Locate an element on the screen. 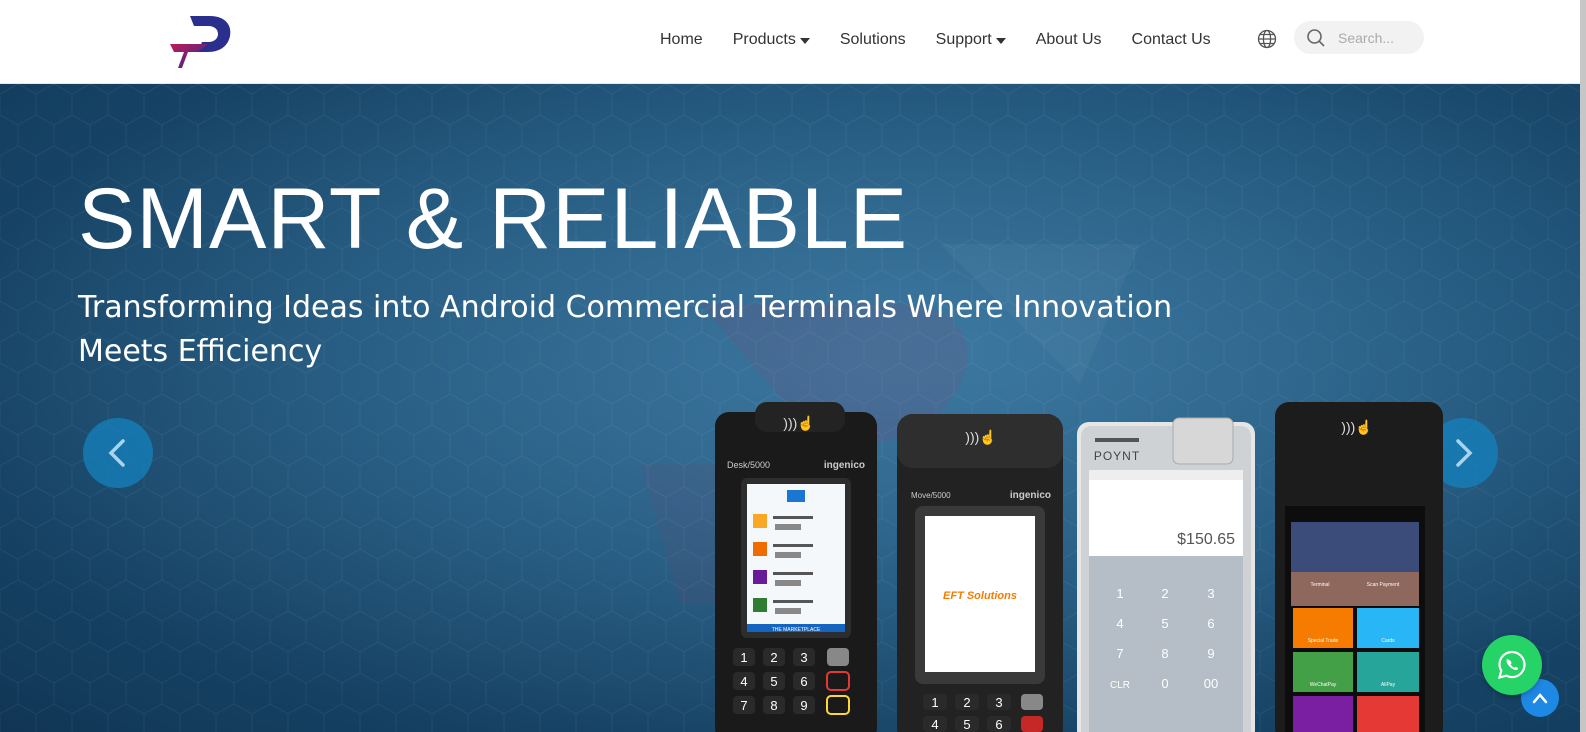 The width and height of the screenshot is (1586, 732). nav-support: Support is located at coordinates (971, 40).